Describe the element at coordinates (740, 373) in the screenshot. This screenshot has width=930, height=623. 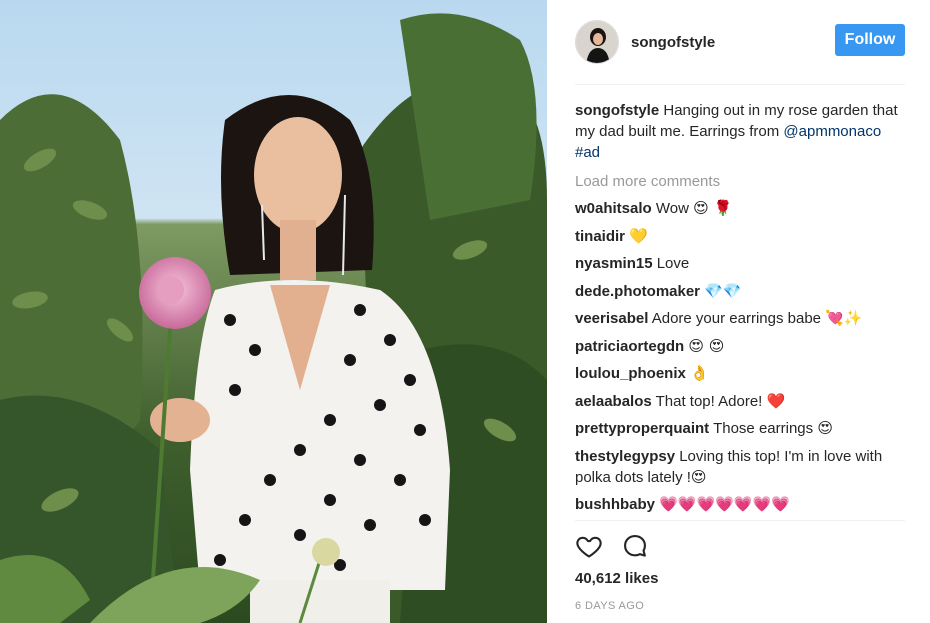
I see `comment-item: loulou_phoenix 👌` at that location.